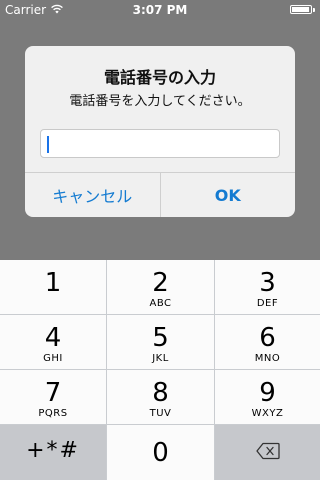  Describe the element at coordinates (48, 144) in the screenshot. I see `text-cursor` at that location.